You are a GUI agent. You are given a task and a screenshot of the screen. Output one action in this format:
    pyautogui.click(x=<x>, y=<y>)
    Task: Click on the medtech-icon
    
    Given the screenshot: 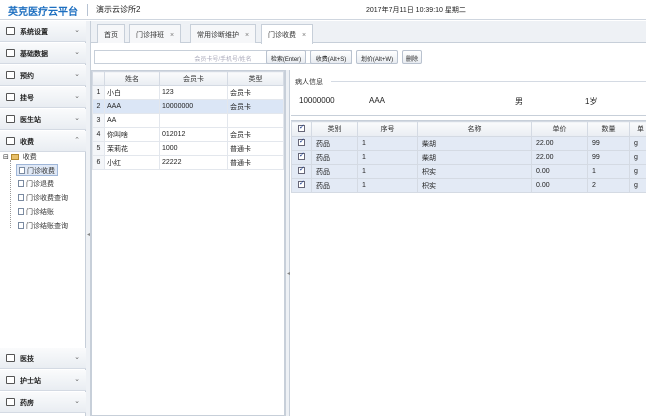 What is the action you would take?
    pyautogui.click(x=10, y=358)
    